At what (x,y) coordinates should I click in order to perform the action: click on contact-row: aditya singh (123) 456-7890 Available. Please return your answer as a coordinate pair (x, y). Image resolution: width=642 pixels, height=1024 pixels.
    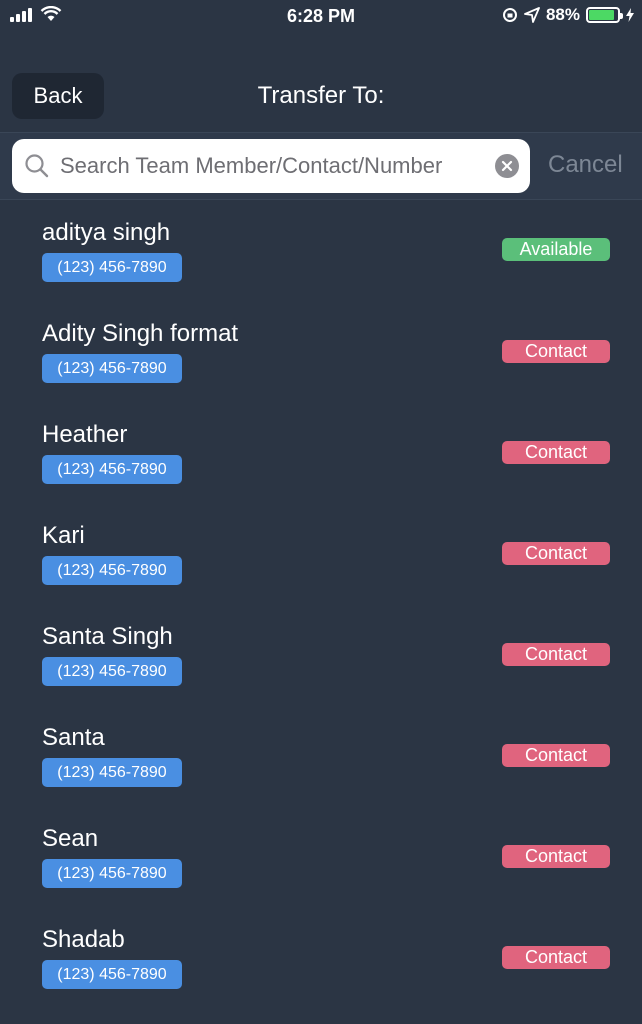
    Looking at the image, I should click on (321, 250).